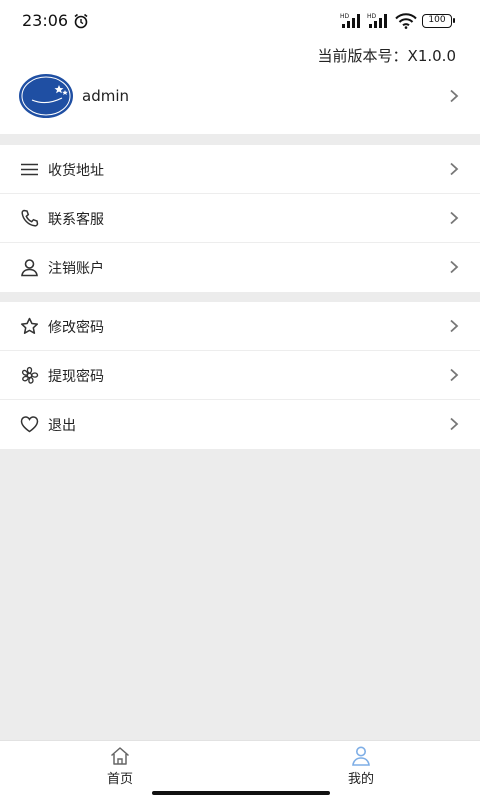 Image resolution: width=480 pixels, height=800 pixels. Describe the element at coordinates (76, 171) in the screenshot. I see `menu-item-label: 收货地址` at that location.